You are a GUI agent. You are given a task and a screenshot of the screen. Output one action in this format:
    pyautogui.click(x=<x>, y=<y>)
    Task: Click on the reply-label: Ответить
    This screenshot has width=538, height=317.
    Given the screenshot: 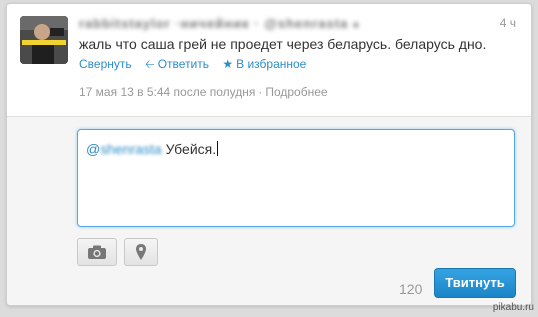 What is the action you would take?
    pyautogui.click(x=183, y=64)
    